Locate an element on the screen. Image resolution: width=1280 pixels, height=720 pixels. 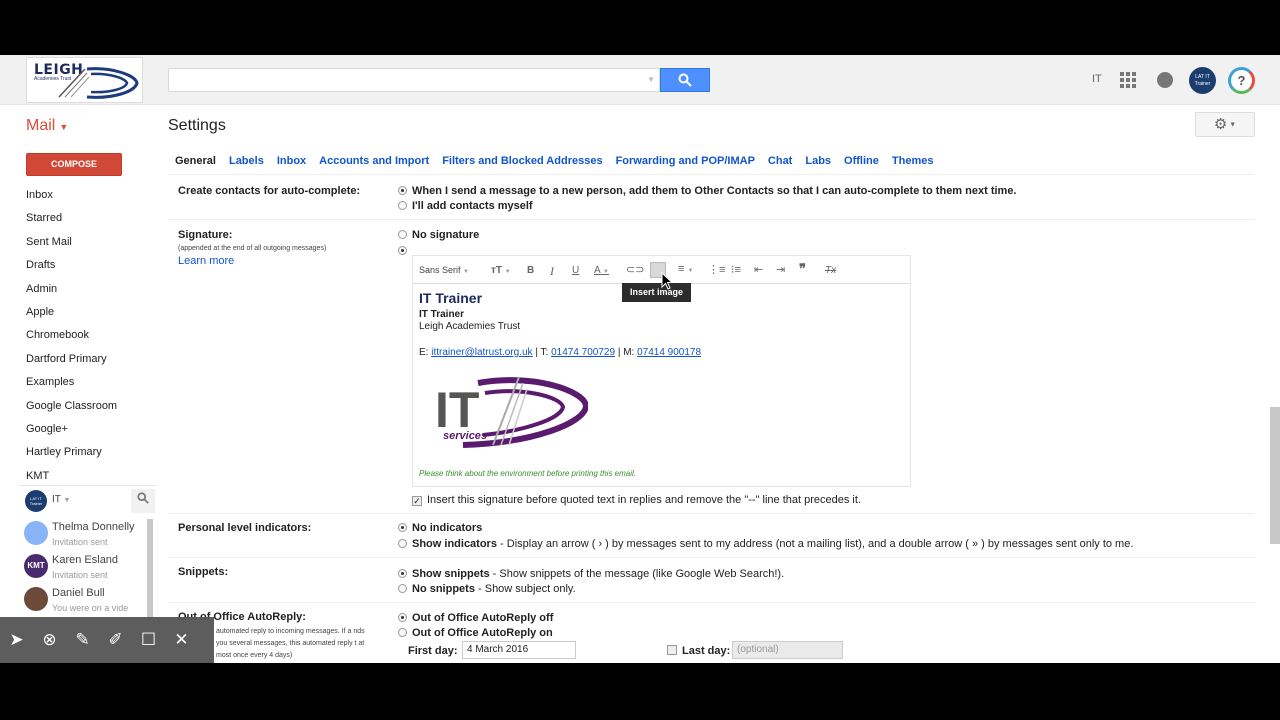
mail-menu: Mail ▼ is located at coordinates (47, 126).